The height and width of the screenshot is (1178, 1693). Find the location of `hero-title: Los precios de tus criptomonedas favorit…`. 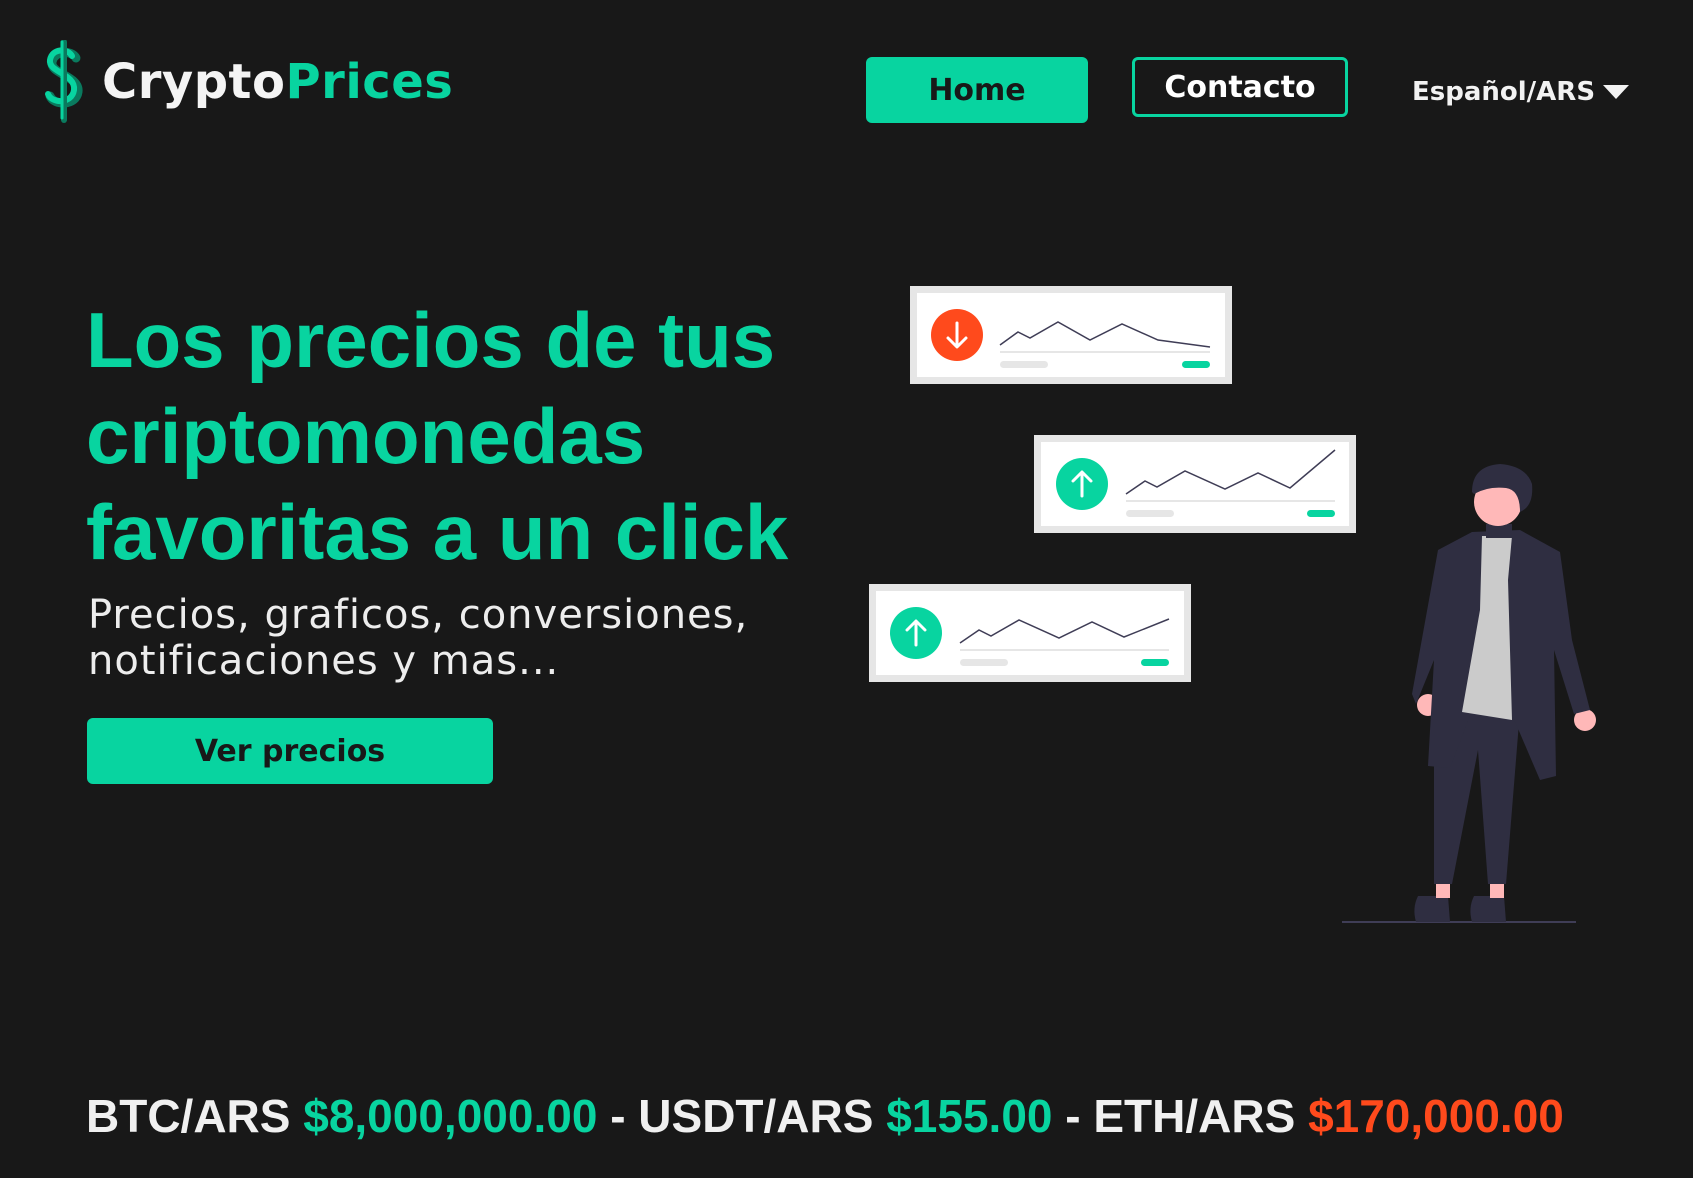

hero-title: Los precios de tus criptomonedas favorit… is located at coordinates (466, 436).